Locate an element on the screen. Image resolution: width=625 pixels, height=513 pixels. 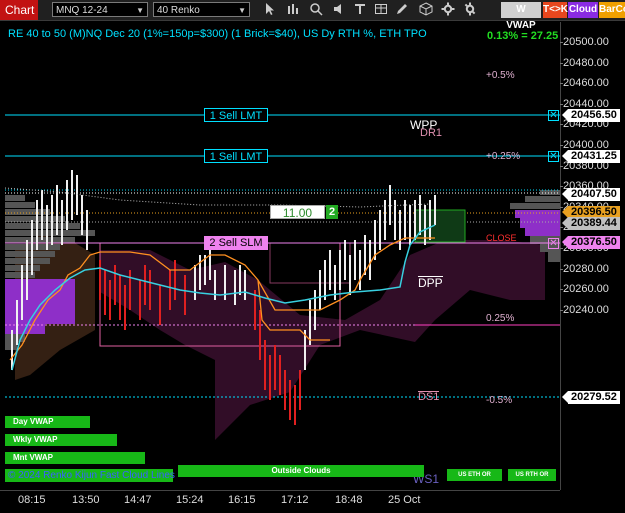
price-flag-sell-lmt-2: 20431.25 is located at coordinates (591, 156).